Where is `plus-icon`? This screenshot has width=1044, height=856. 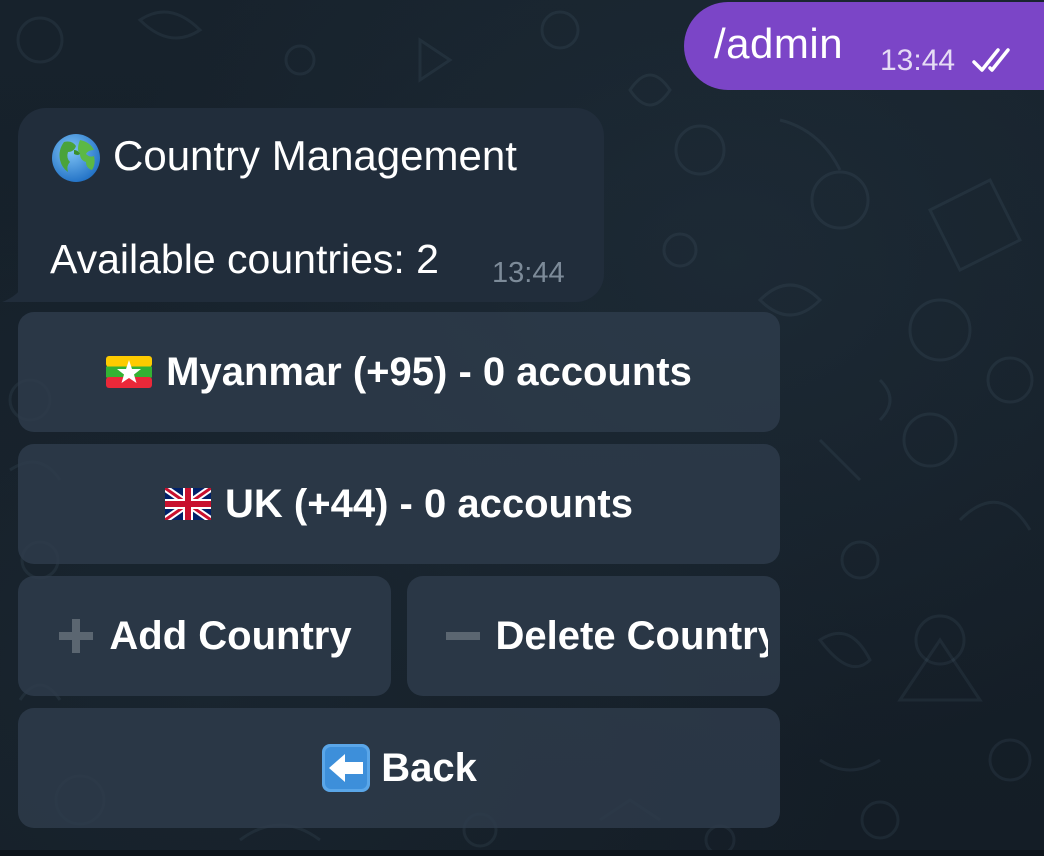
plus-icon is located at coordinates (76, 636).